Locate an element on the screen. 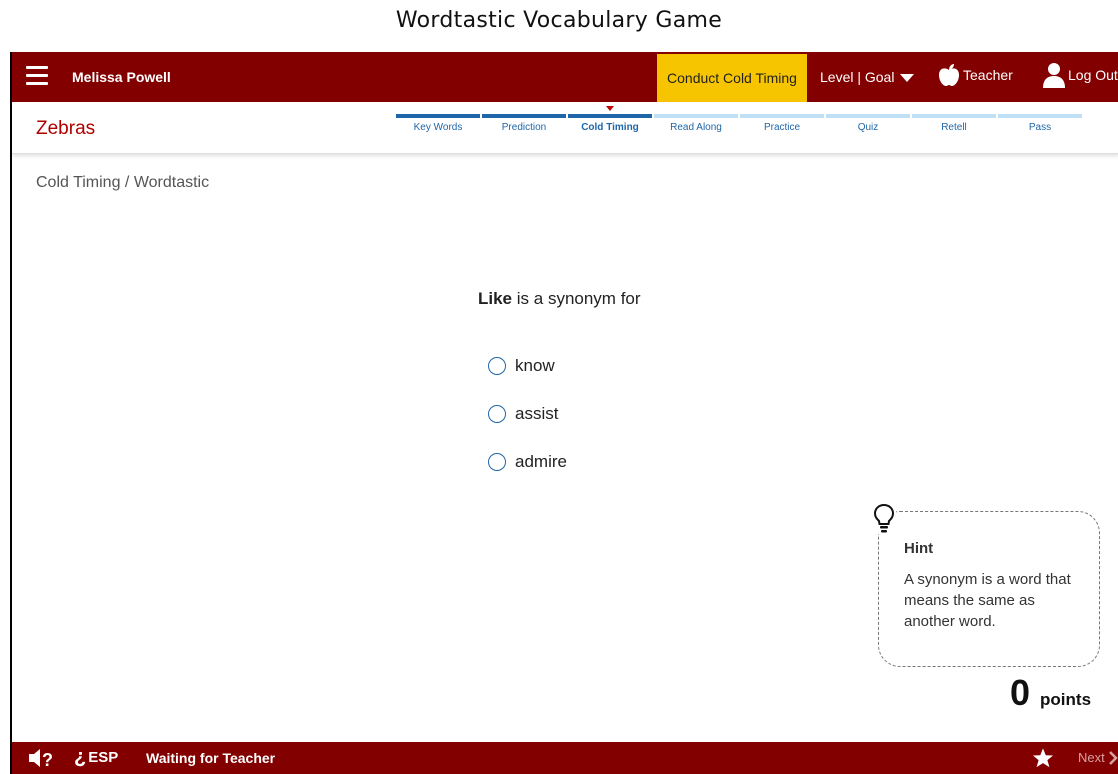  lightbulb-icon is located at coordinates (884, 518).